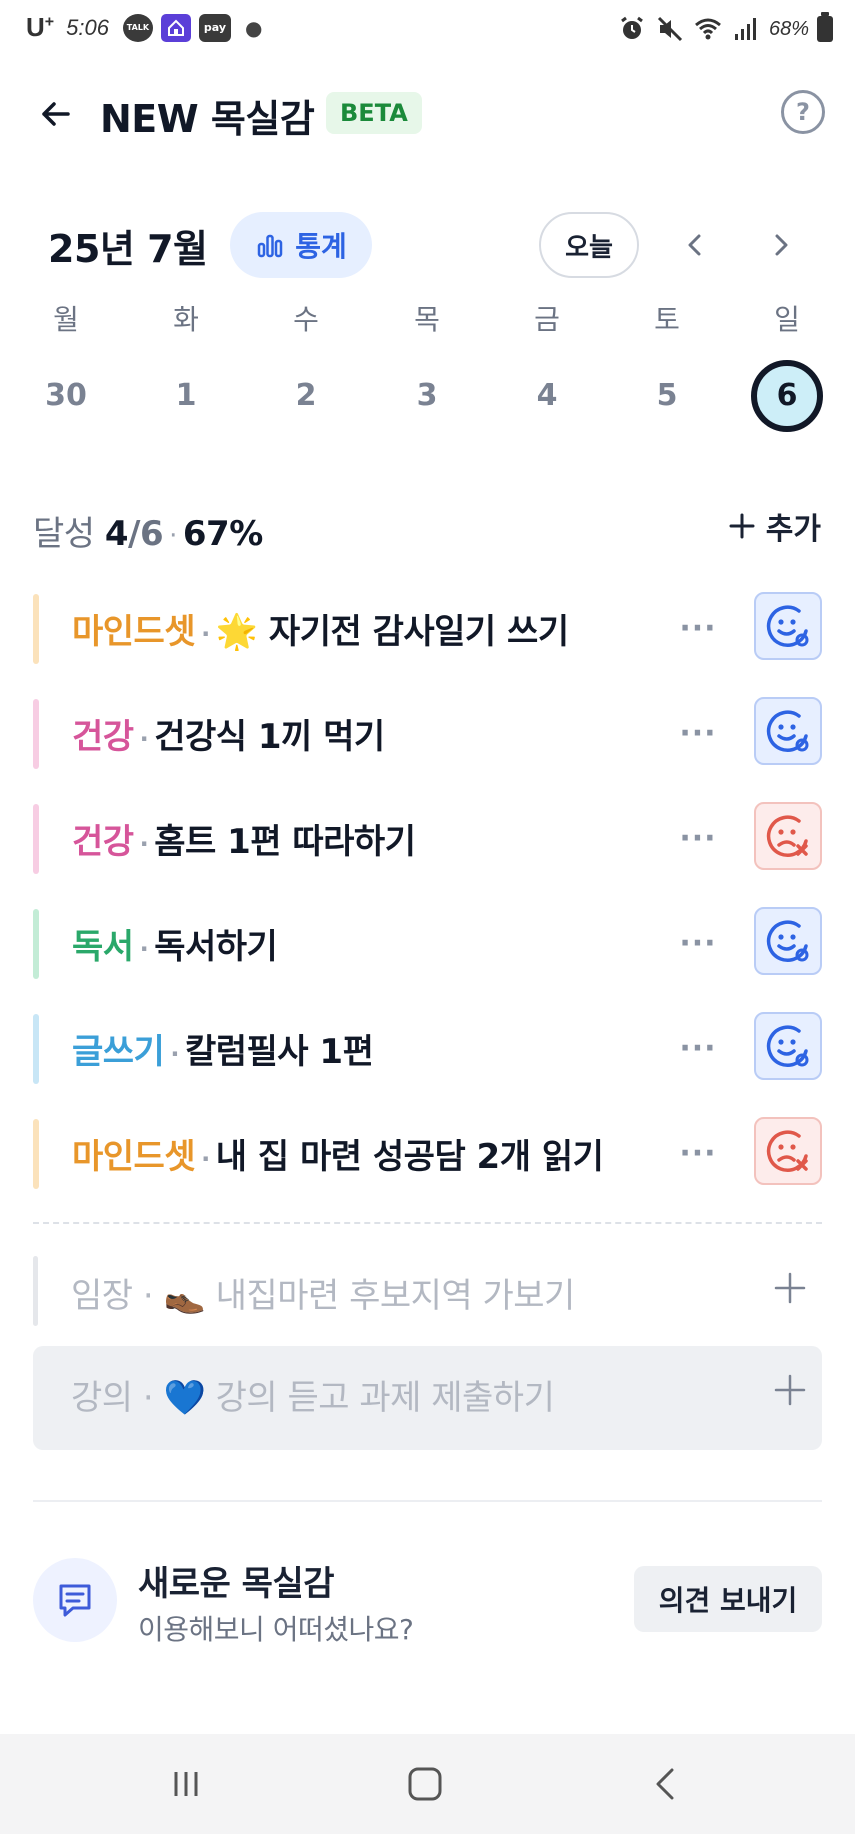 This screenshot has width=855, height=1834. I want to click on stats-button: 통계, so click(301, 245).